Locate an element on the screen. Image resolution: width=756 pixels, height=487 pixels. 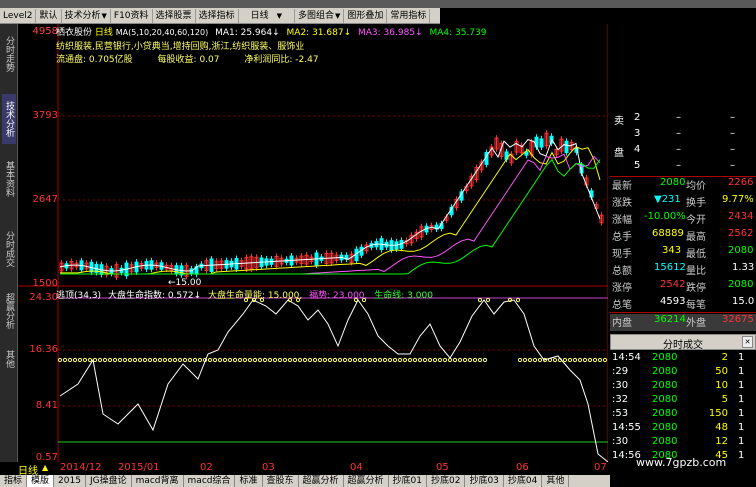
chevron-down-icon: ▼ is located at coordinates (279, 15).